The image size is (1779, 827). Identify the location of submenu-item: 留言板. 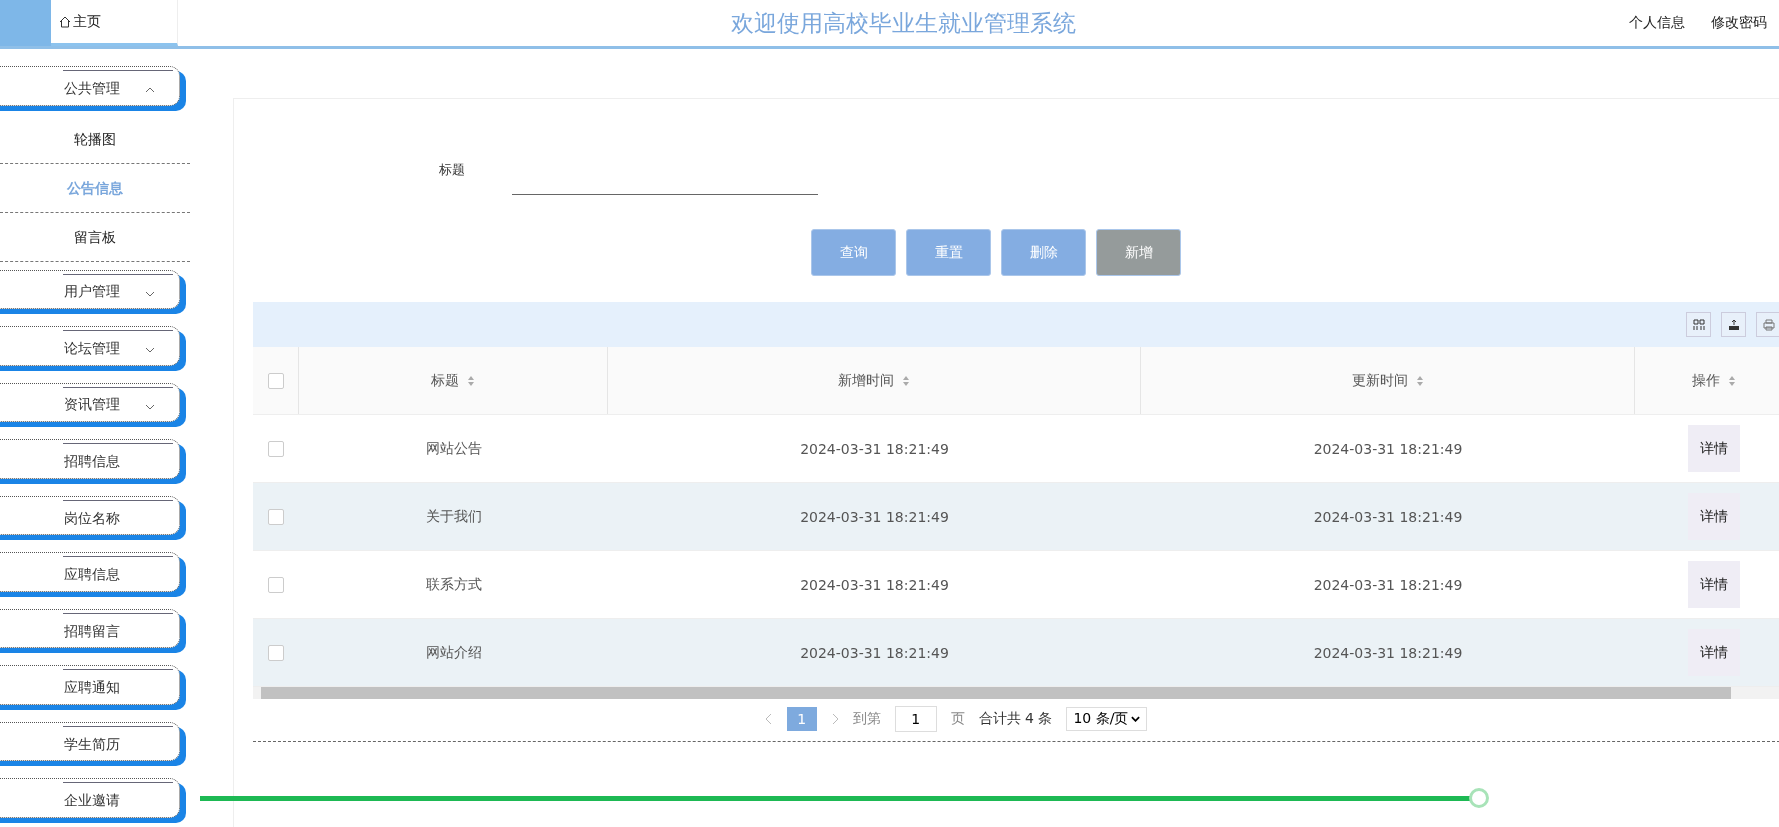
(95, 237).